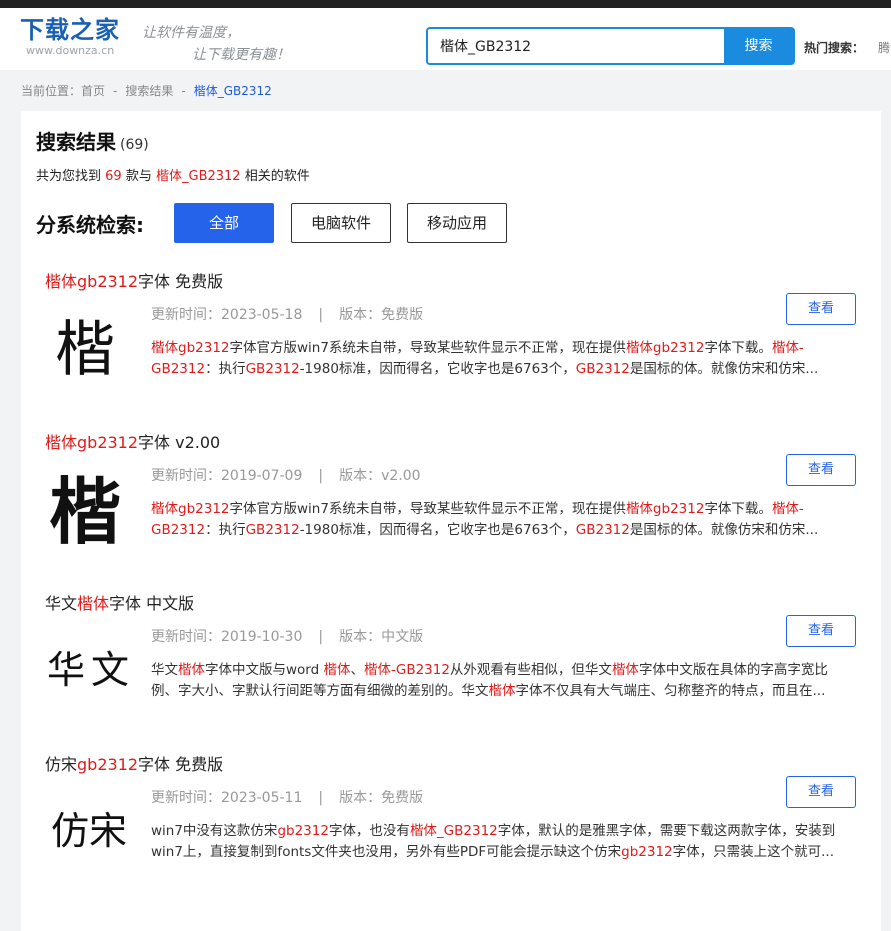  What do you see at coordinates (198, 176) in the screenshot?
I see `summary-keyword: 楷体_GB2312` at bounding box center [198, 176].